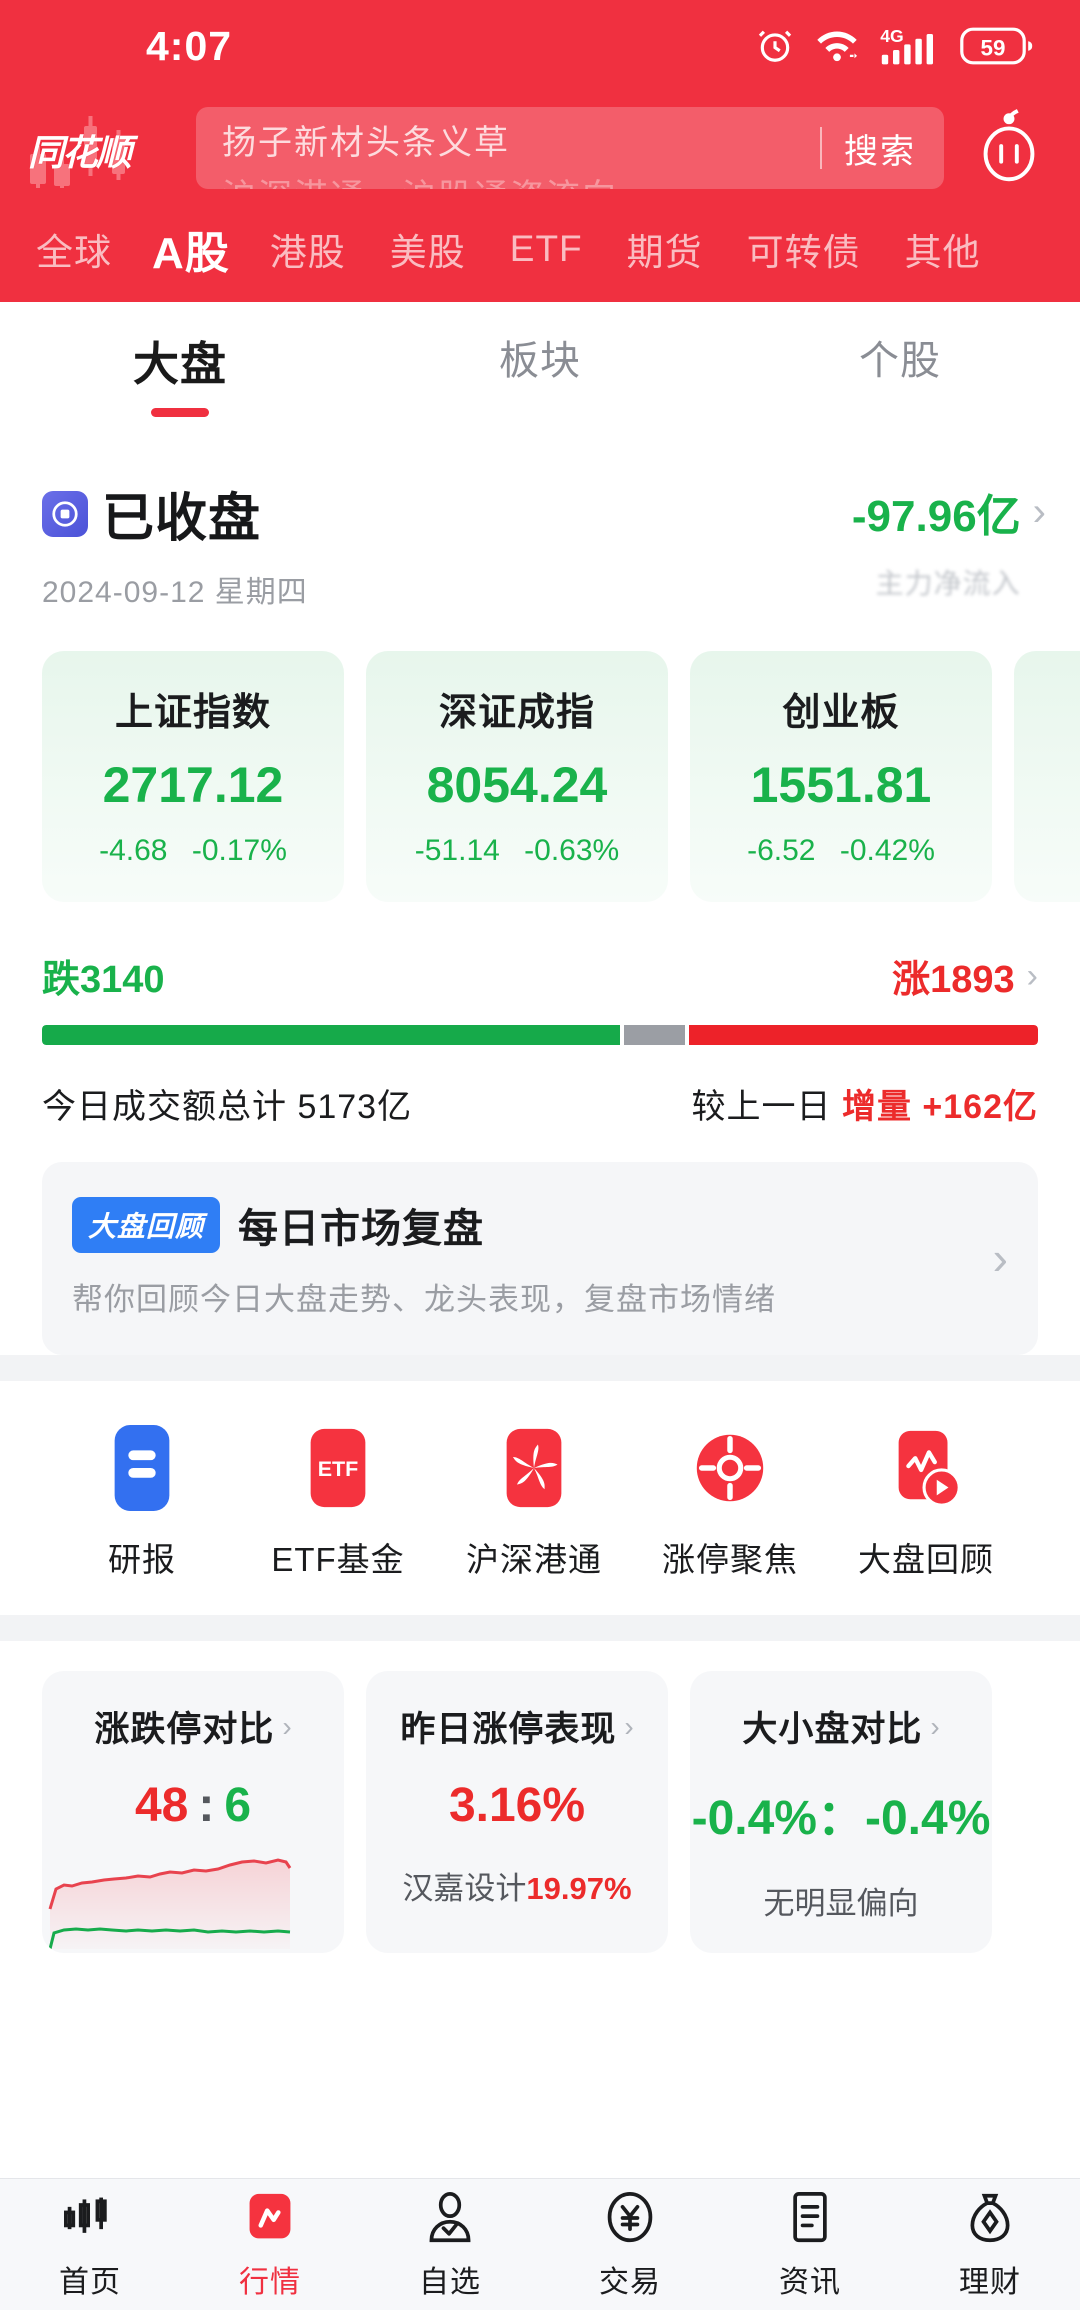 The height and width of the screenshot is (2310, 1080). I want to click on search-button: 搜索, so click(894, 148).